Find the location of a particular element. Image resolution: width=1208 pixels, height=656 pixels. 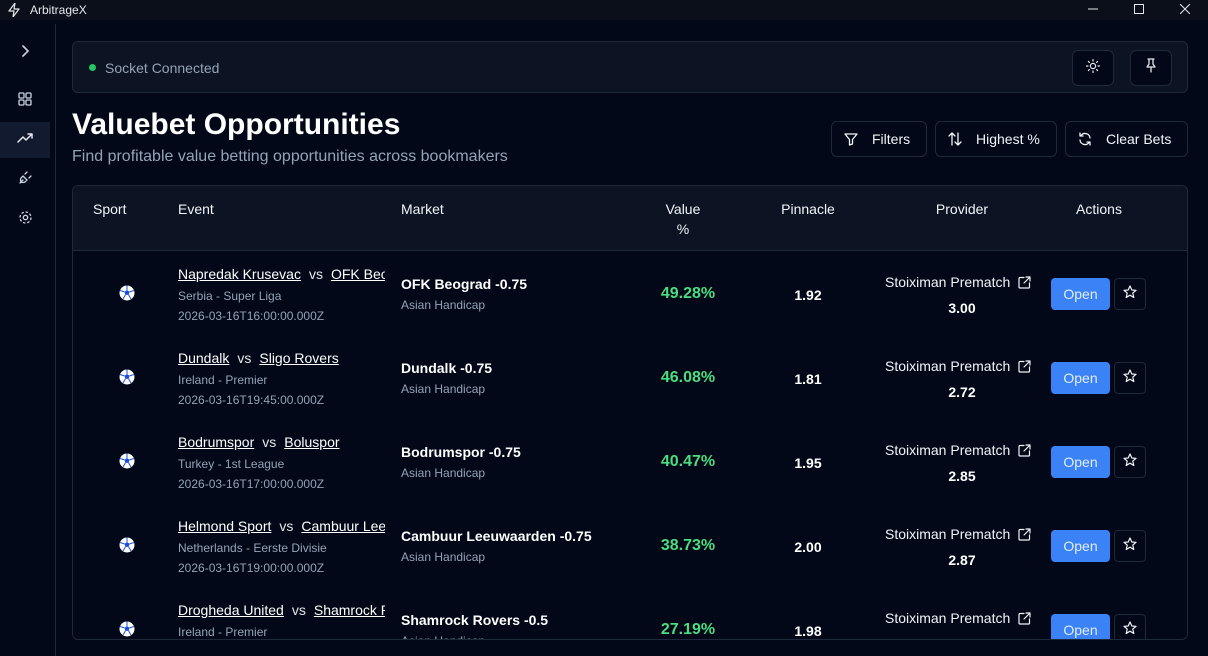

column-header-pinnacle: Pinnacle is located at coordinates (808, 209).